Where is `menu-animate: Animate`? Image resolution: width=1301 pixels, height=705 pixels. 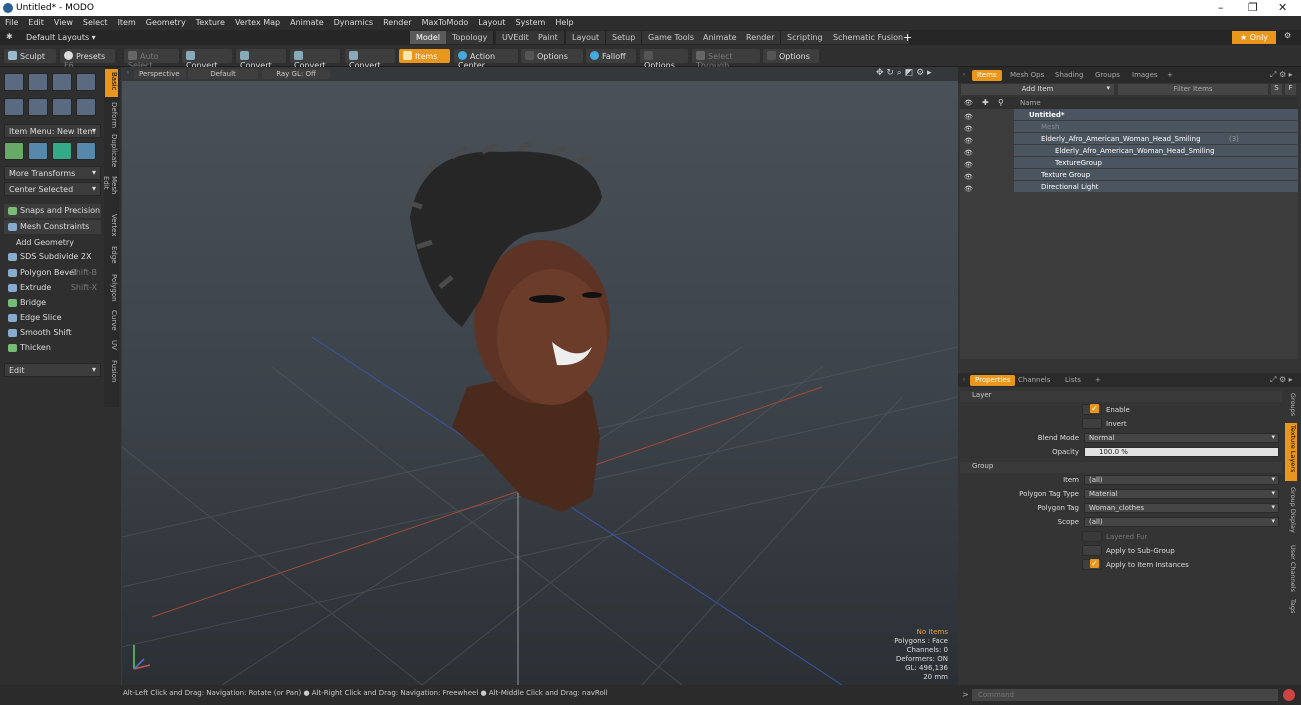 menu-animate: Animate is located at coordinates (307, 21).